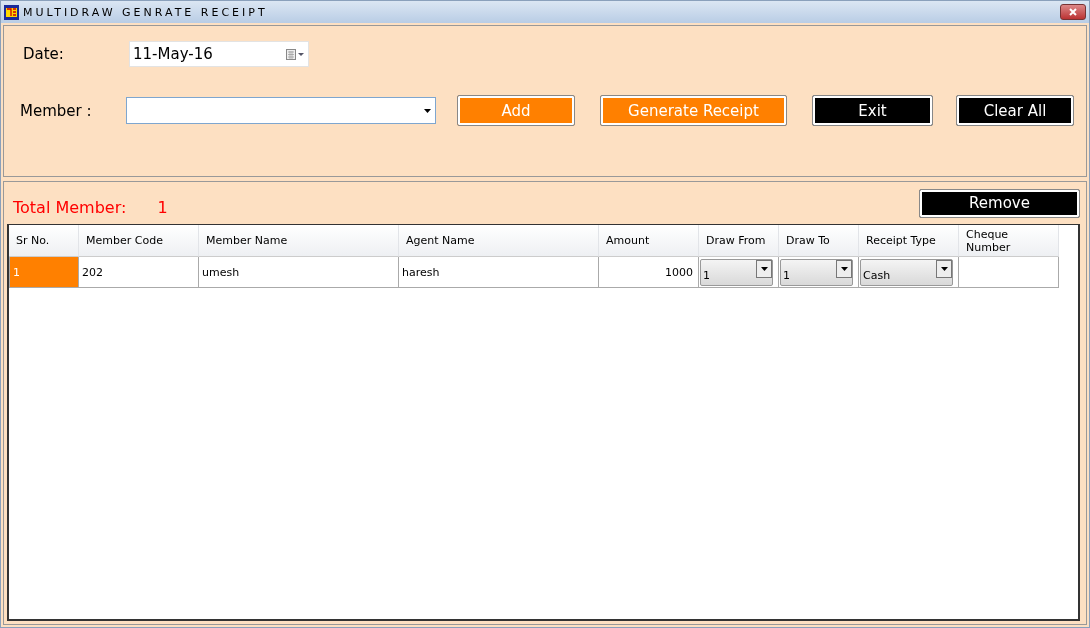 The height and width of the screenshot is (628, 1090). I want to click on calendar-icon, so click(295, 54).